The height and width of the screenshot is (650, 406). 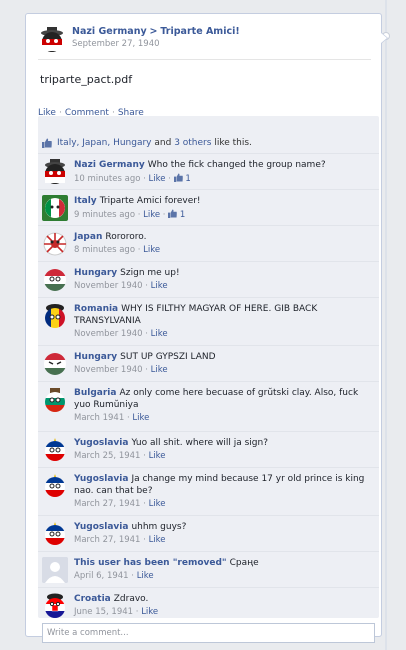 What do you see at coordinates (386, 325) in the screenshot?
I see `timeline-line` at bounding box center [386, 325].